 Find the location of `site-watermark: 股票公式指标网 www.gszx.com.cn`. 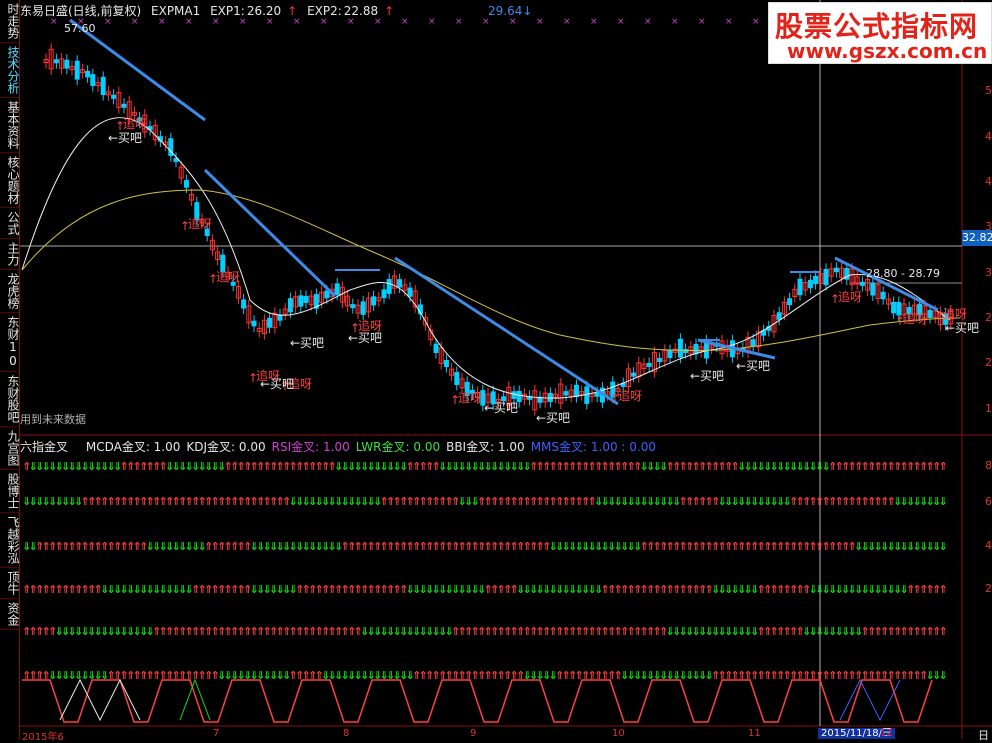

site-watermark: 股票公式指标网 www.gszx.com.cn is located at coordinates (880, 33).